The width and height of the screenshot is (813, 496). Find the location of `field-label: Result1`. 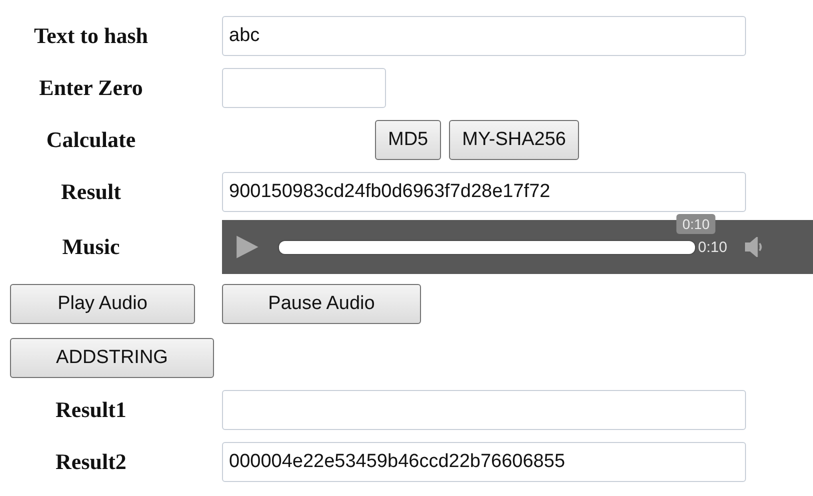

field-label: Result1 is located at coordinates (91, 410).